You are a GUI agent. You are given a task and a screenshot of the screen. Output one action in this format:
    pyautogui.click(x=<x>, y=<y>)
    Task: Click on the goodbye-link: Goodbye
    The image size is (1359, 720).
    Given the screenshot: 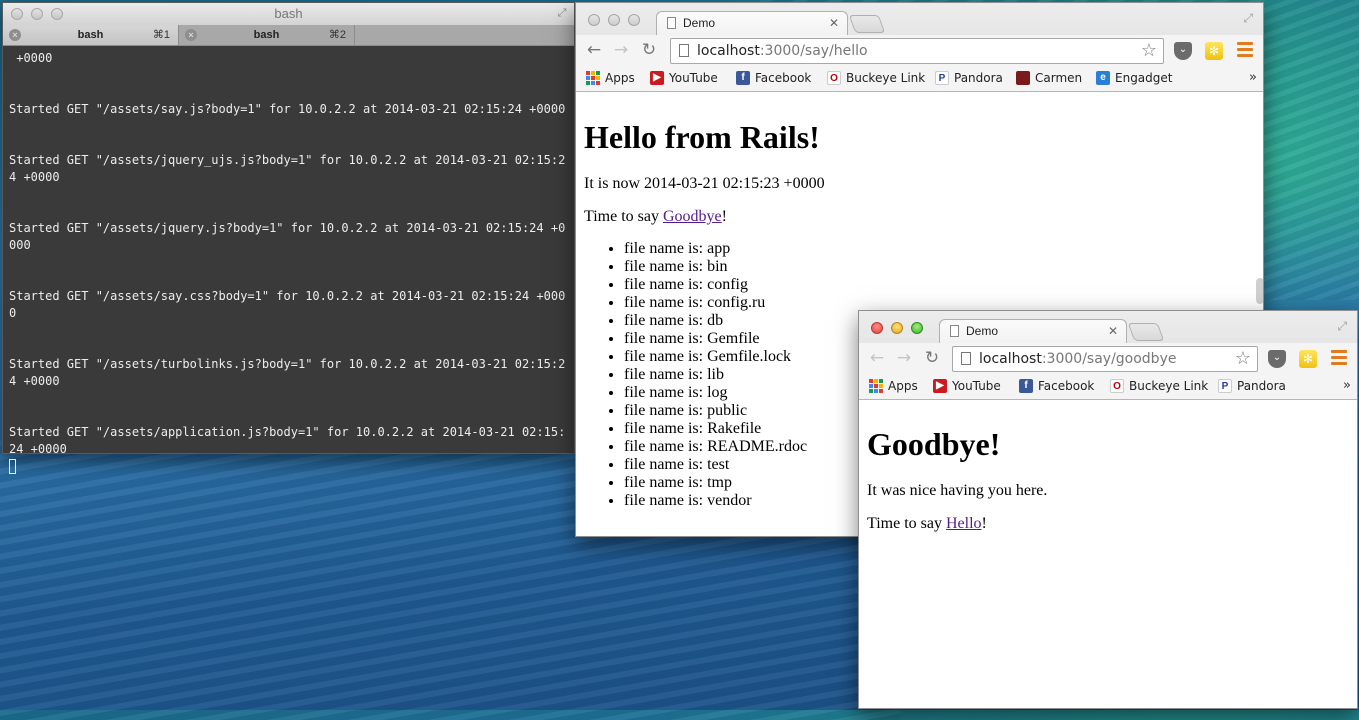 What is the action you would take?
    pyautogui.click(x=692, y=216)
    